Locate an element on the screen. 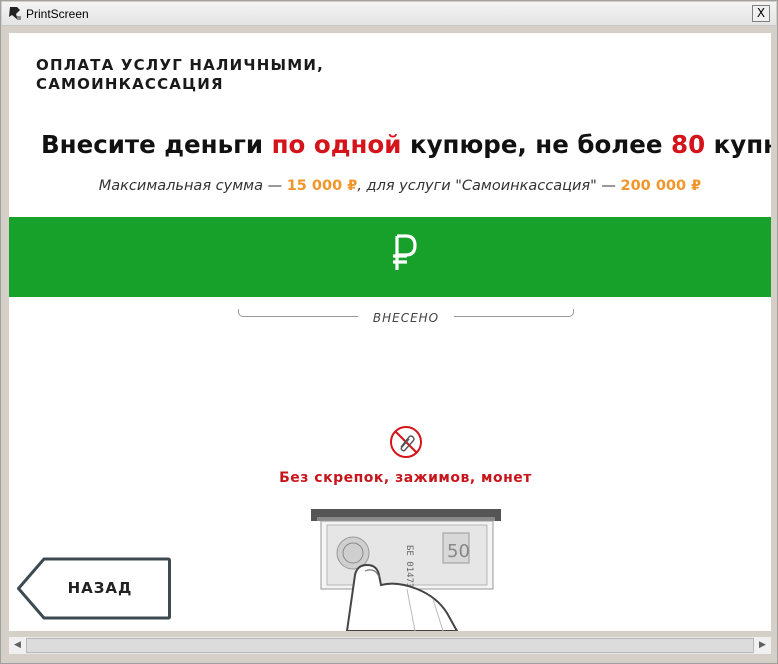 The width and height of the screenshot is (778, 664). subline-text-1: Максимальная сумма — is located at coordinates (192, 186).